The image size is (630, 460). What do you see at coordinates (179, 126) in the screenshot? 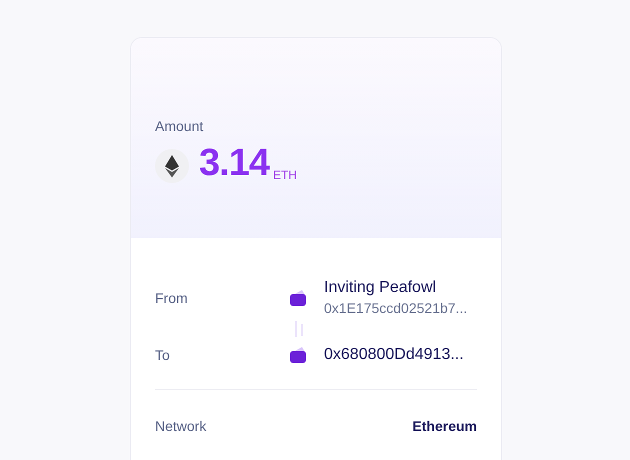
I see `amount-label: Amount` at bounding box center [179, 126].